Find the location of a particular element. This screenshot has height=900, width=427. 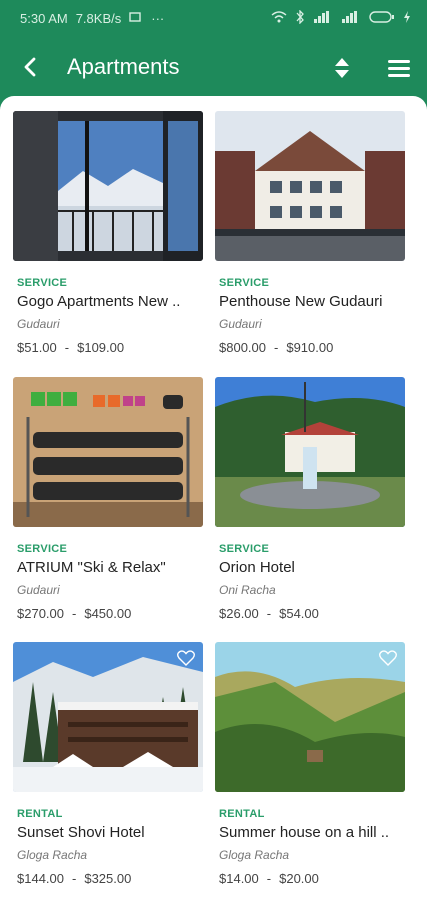

bluetooth-icon is located at coordinates (300, 18).